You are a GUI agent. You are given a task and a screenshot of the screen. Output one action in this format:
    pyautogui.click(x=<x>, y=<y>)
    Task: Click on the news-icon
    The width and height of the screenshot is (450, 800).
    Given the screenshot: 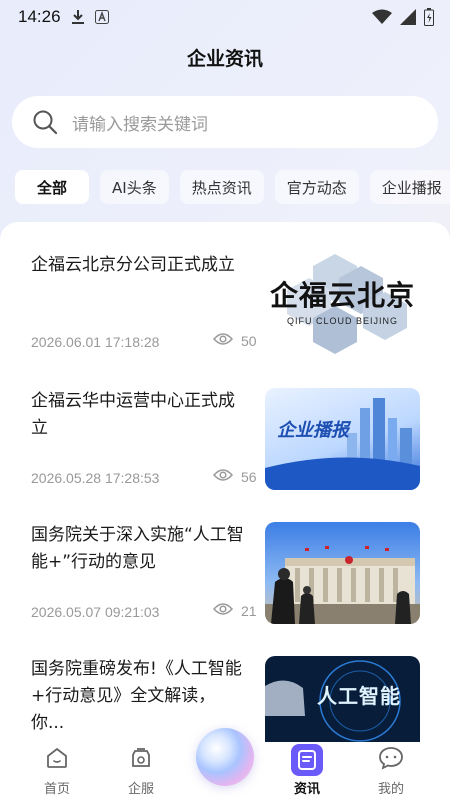 What is the action you would take?
    pyautogui.click(x=307, y=760)
    